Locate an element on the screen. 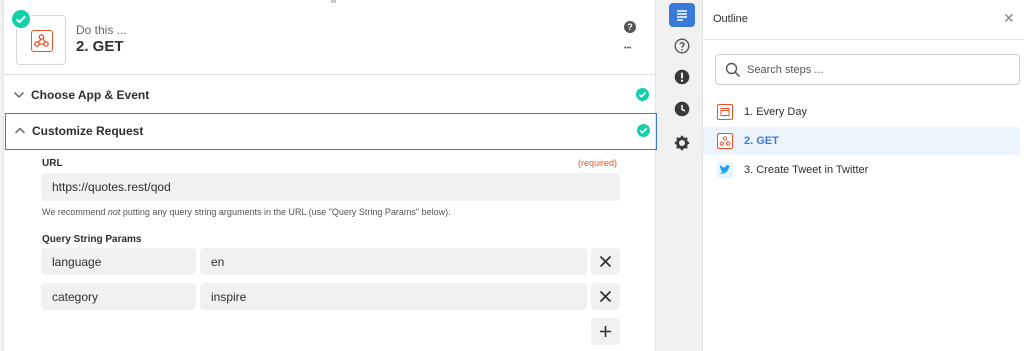 The image size is (1024, 351). list-icon is located at coordinates (682, 15).